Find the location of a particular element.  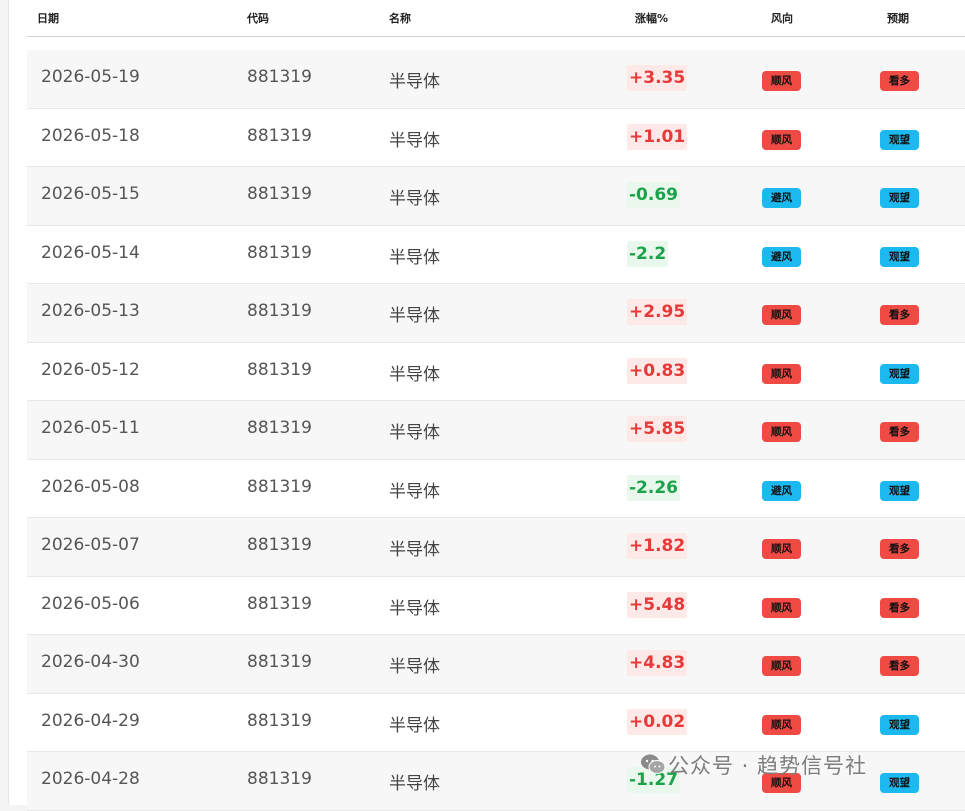

change-cell: +5.85 is located at coordinates (657, 429).